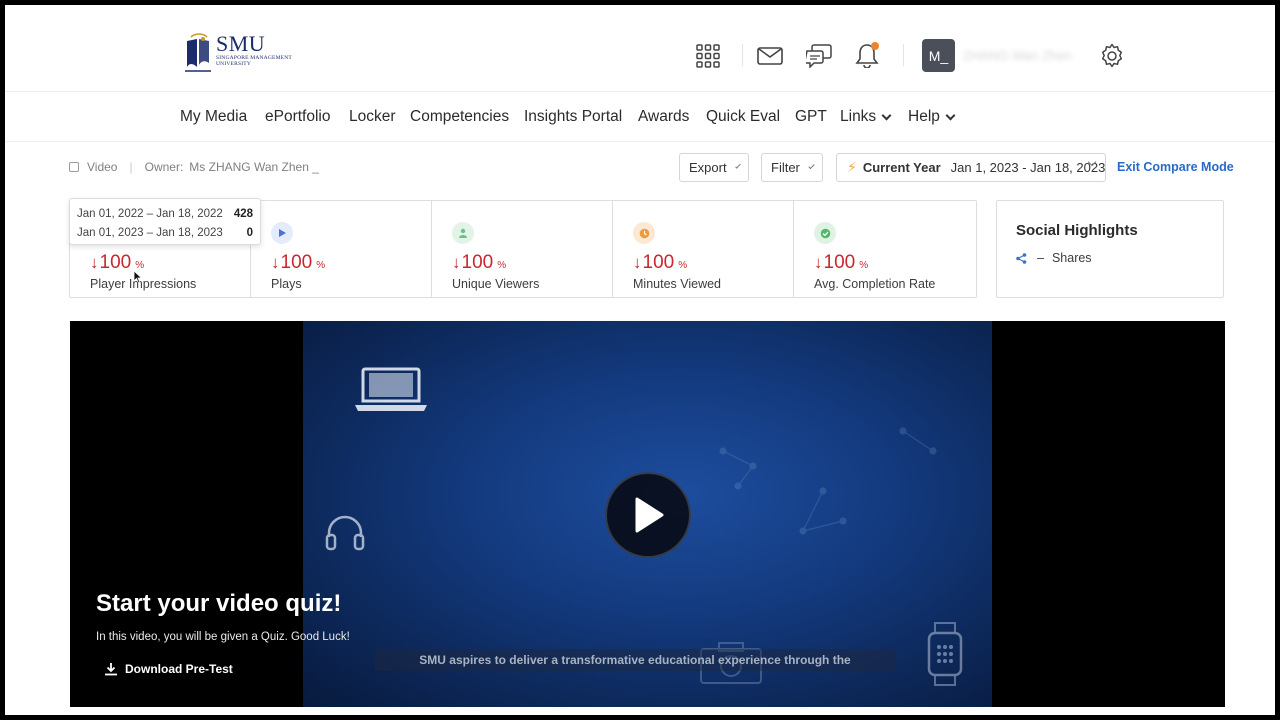 The image size is (1280, 720). Describe the element at coordinates (743, 117) in the screenshot. I see `nav-quick-eval: Quick Eval` at that location.